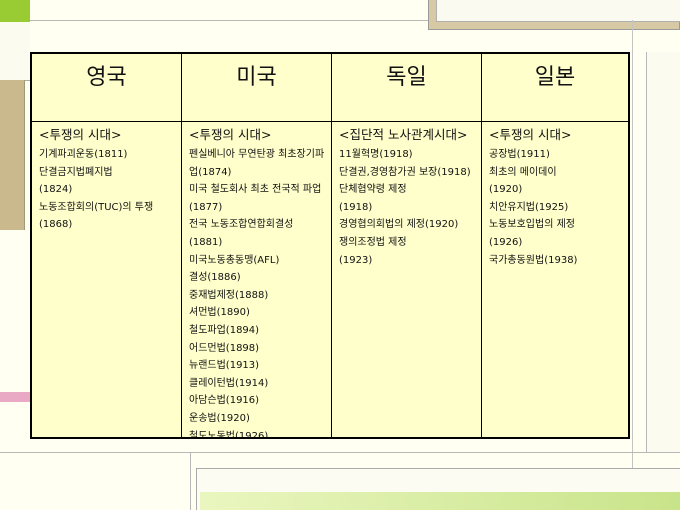 Image resolution: width=680 pixels, height=510 pixels. Describe the element at coordinates (257, 163) in the screenshot. I see `event-item: 펜실베니아 무연탄광 최초장기파업(1874)` at that location.